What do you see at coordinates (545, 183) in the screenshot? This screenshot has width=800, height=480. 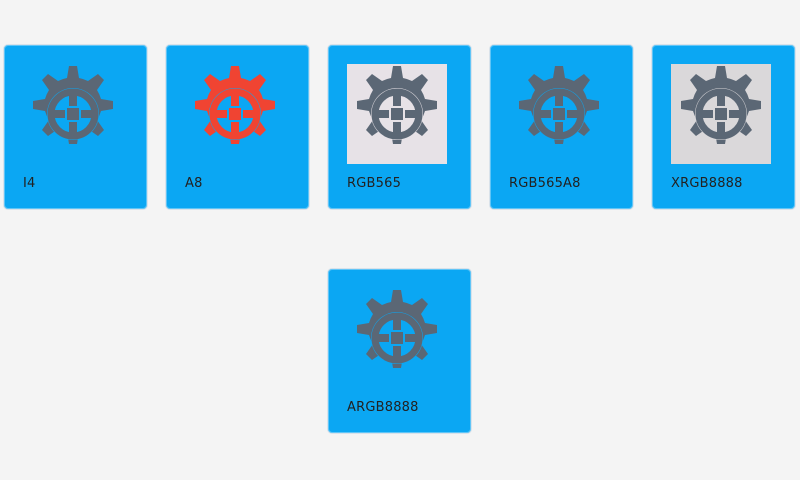 I see `format-label: RGB565A8` at bounding box center [545, 183].